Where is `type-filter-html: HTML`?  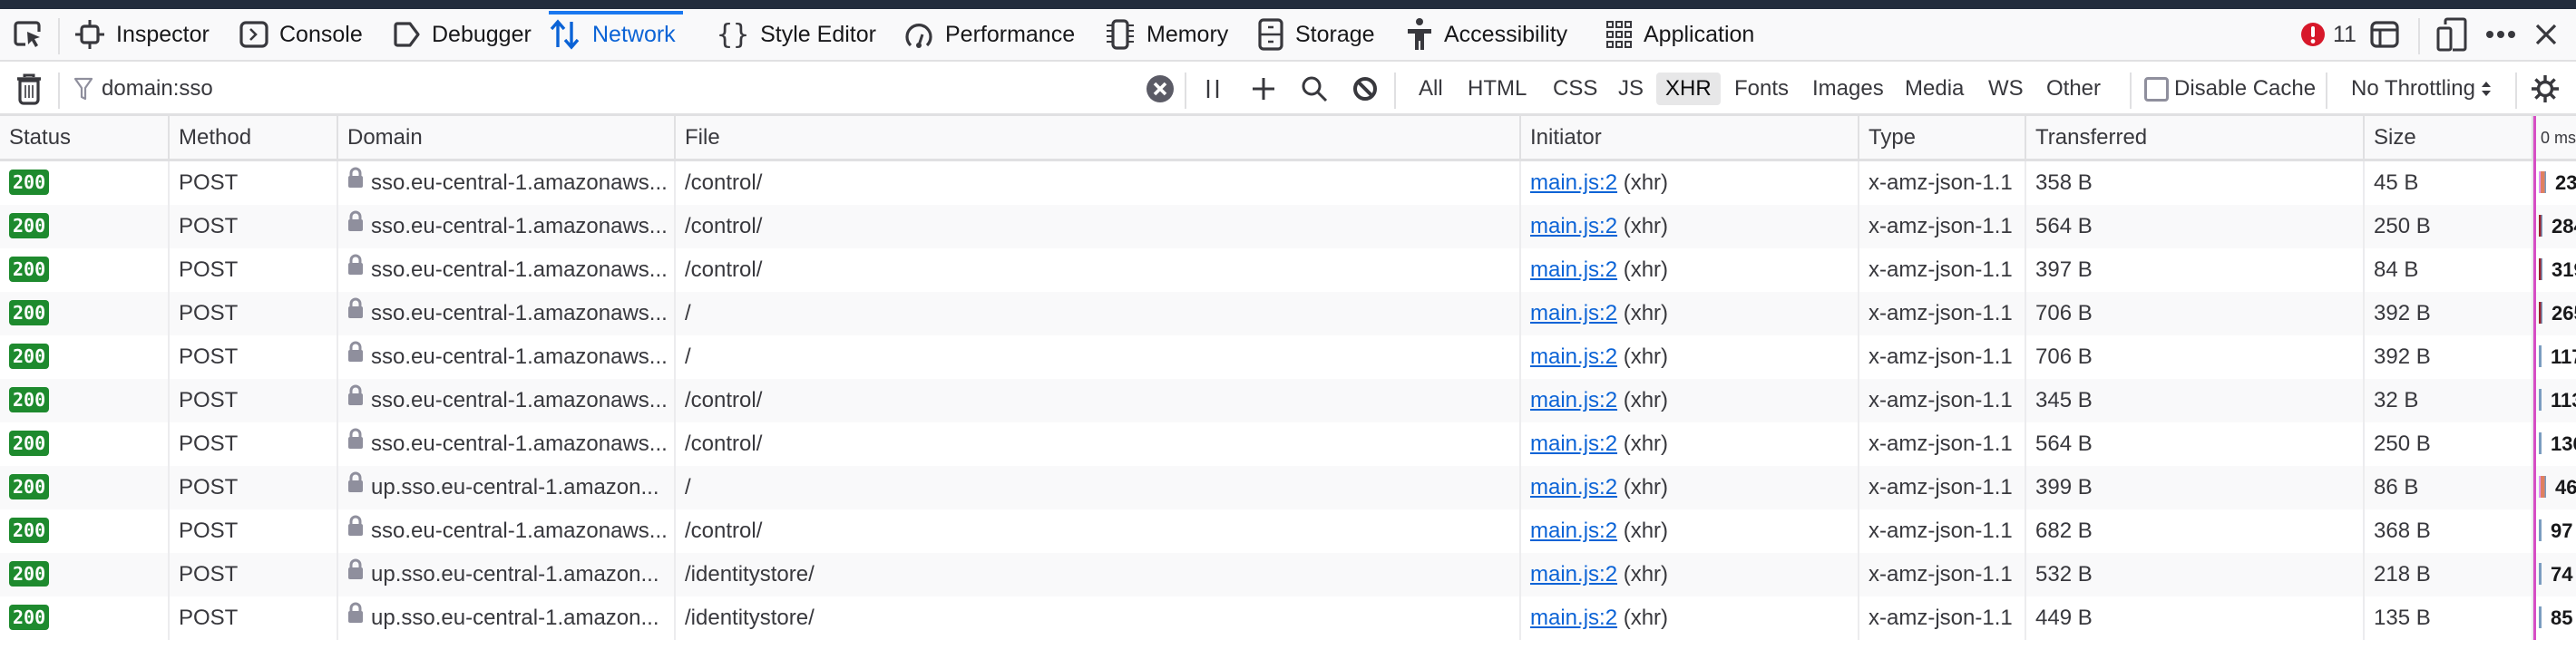
type-filter-html: HTML is located at coordinates (1497, 89).